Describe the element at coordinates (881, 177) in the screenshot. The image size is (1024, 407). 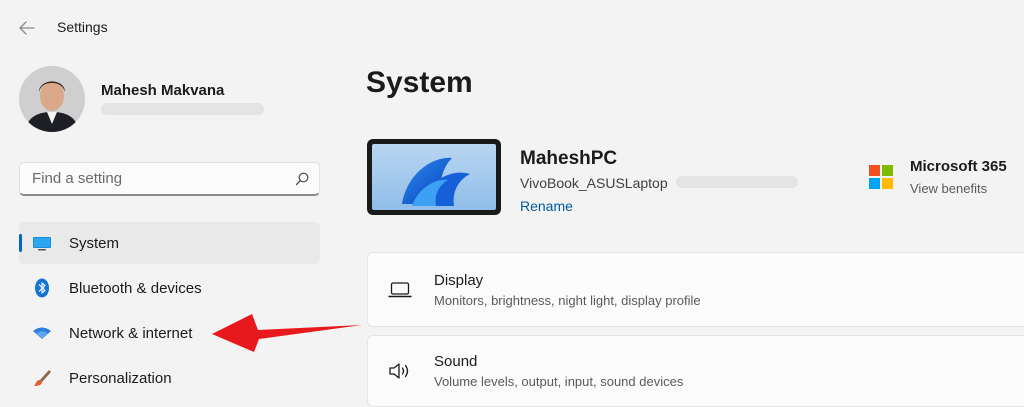
I see `microsoft-logo-icon` at that location.